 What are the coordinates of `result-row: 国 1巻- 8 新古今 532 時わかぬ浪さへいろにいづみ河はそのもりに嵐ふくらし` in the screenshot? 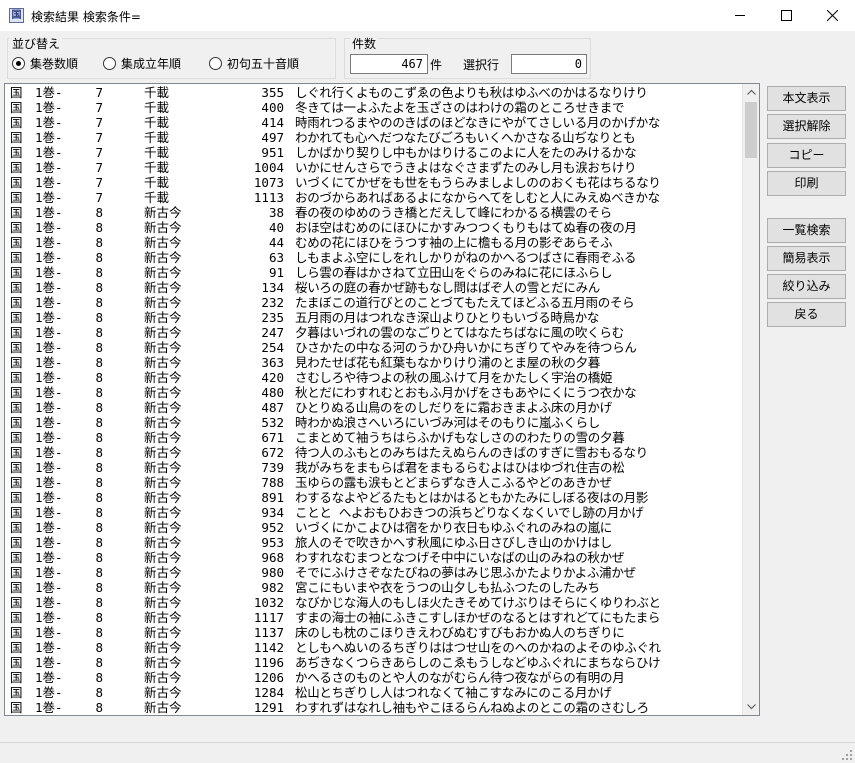 It's located at (374, 422).